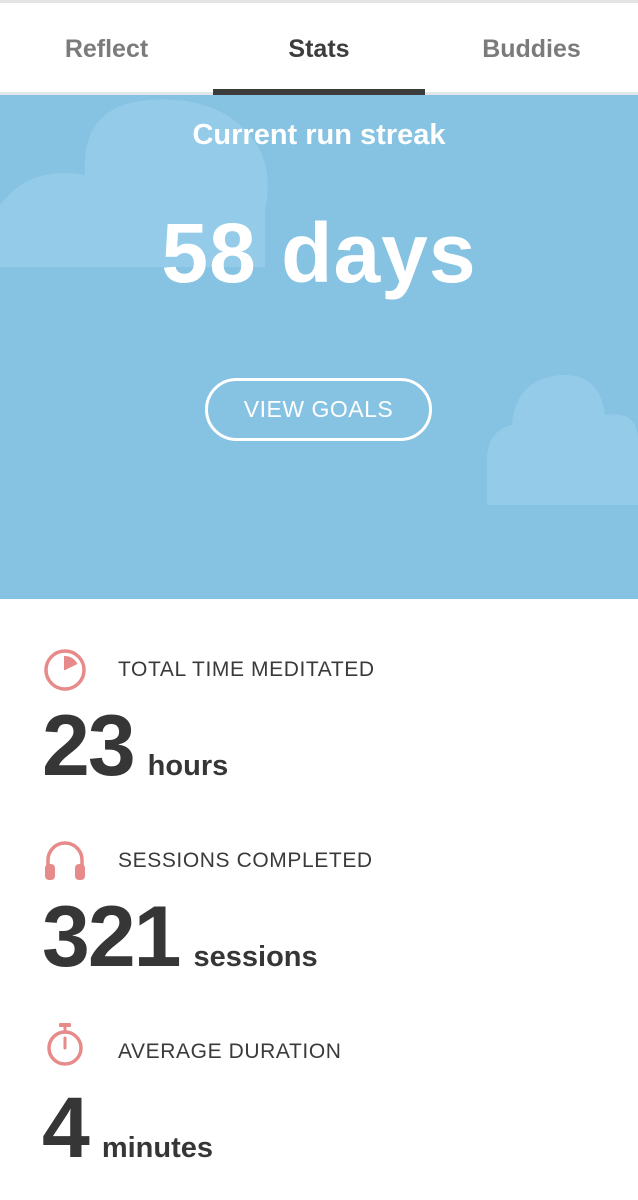 The height and width of the screenshot is (1200, 638). What do you see at coordinates (65, 860) in the screenshot?
I see `headphones-icon` at bounding box center [65, 860].